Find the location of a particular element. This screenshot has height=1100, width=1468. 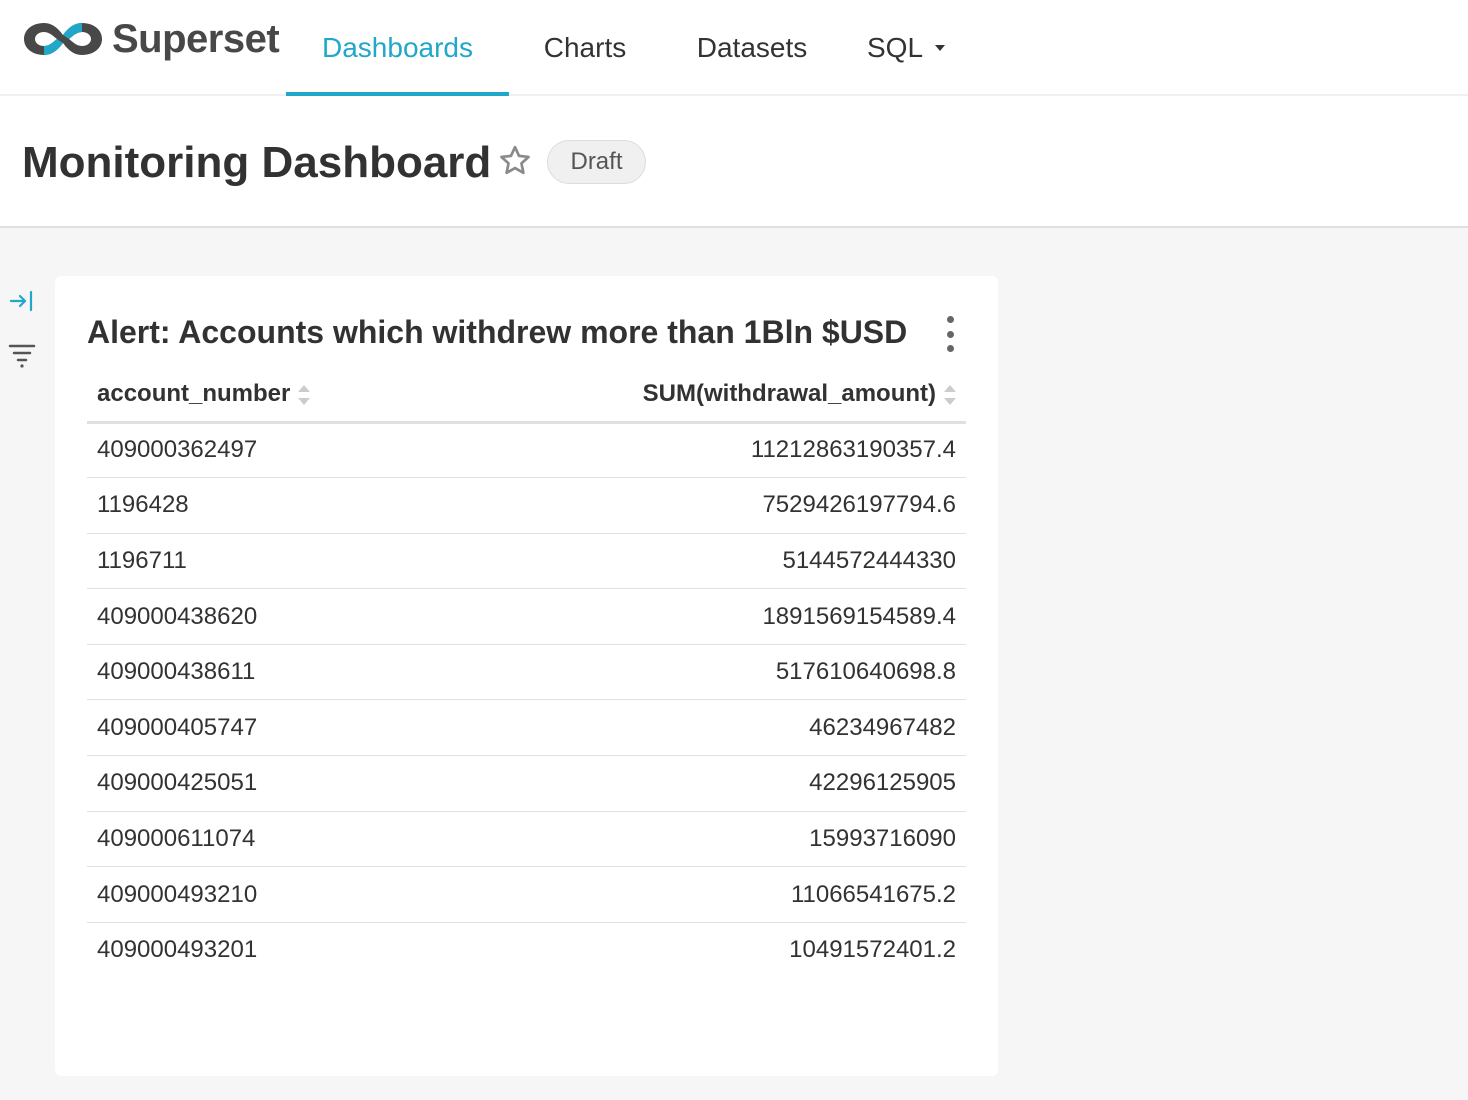

withdrawal-sum-cell: 7529426197794.6 is located at coordinates (707, 505).